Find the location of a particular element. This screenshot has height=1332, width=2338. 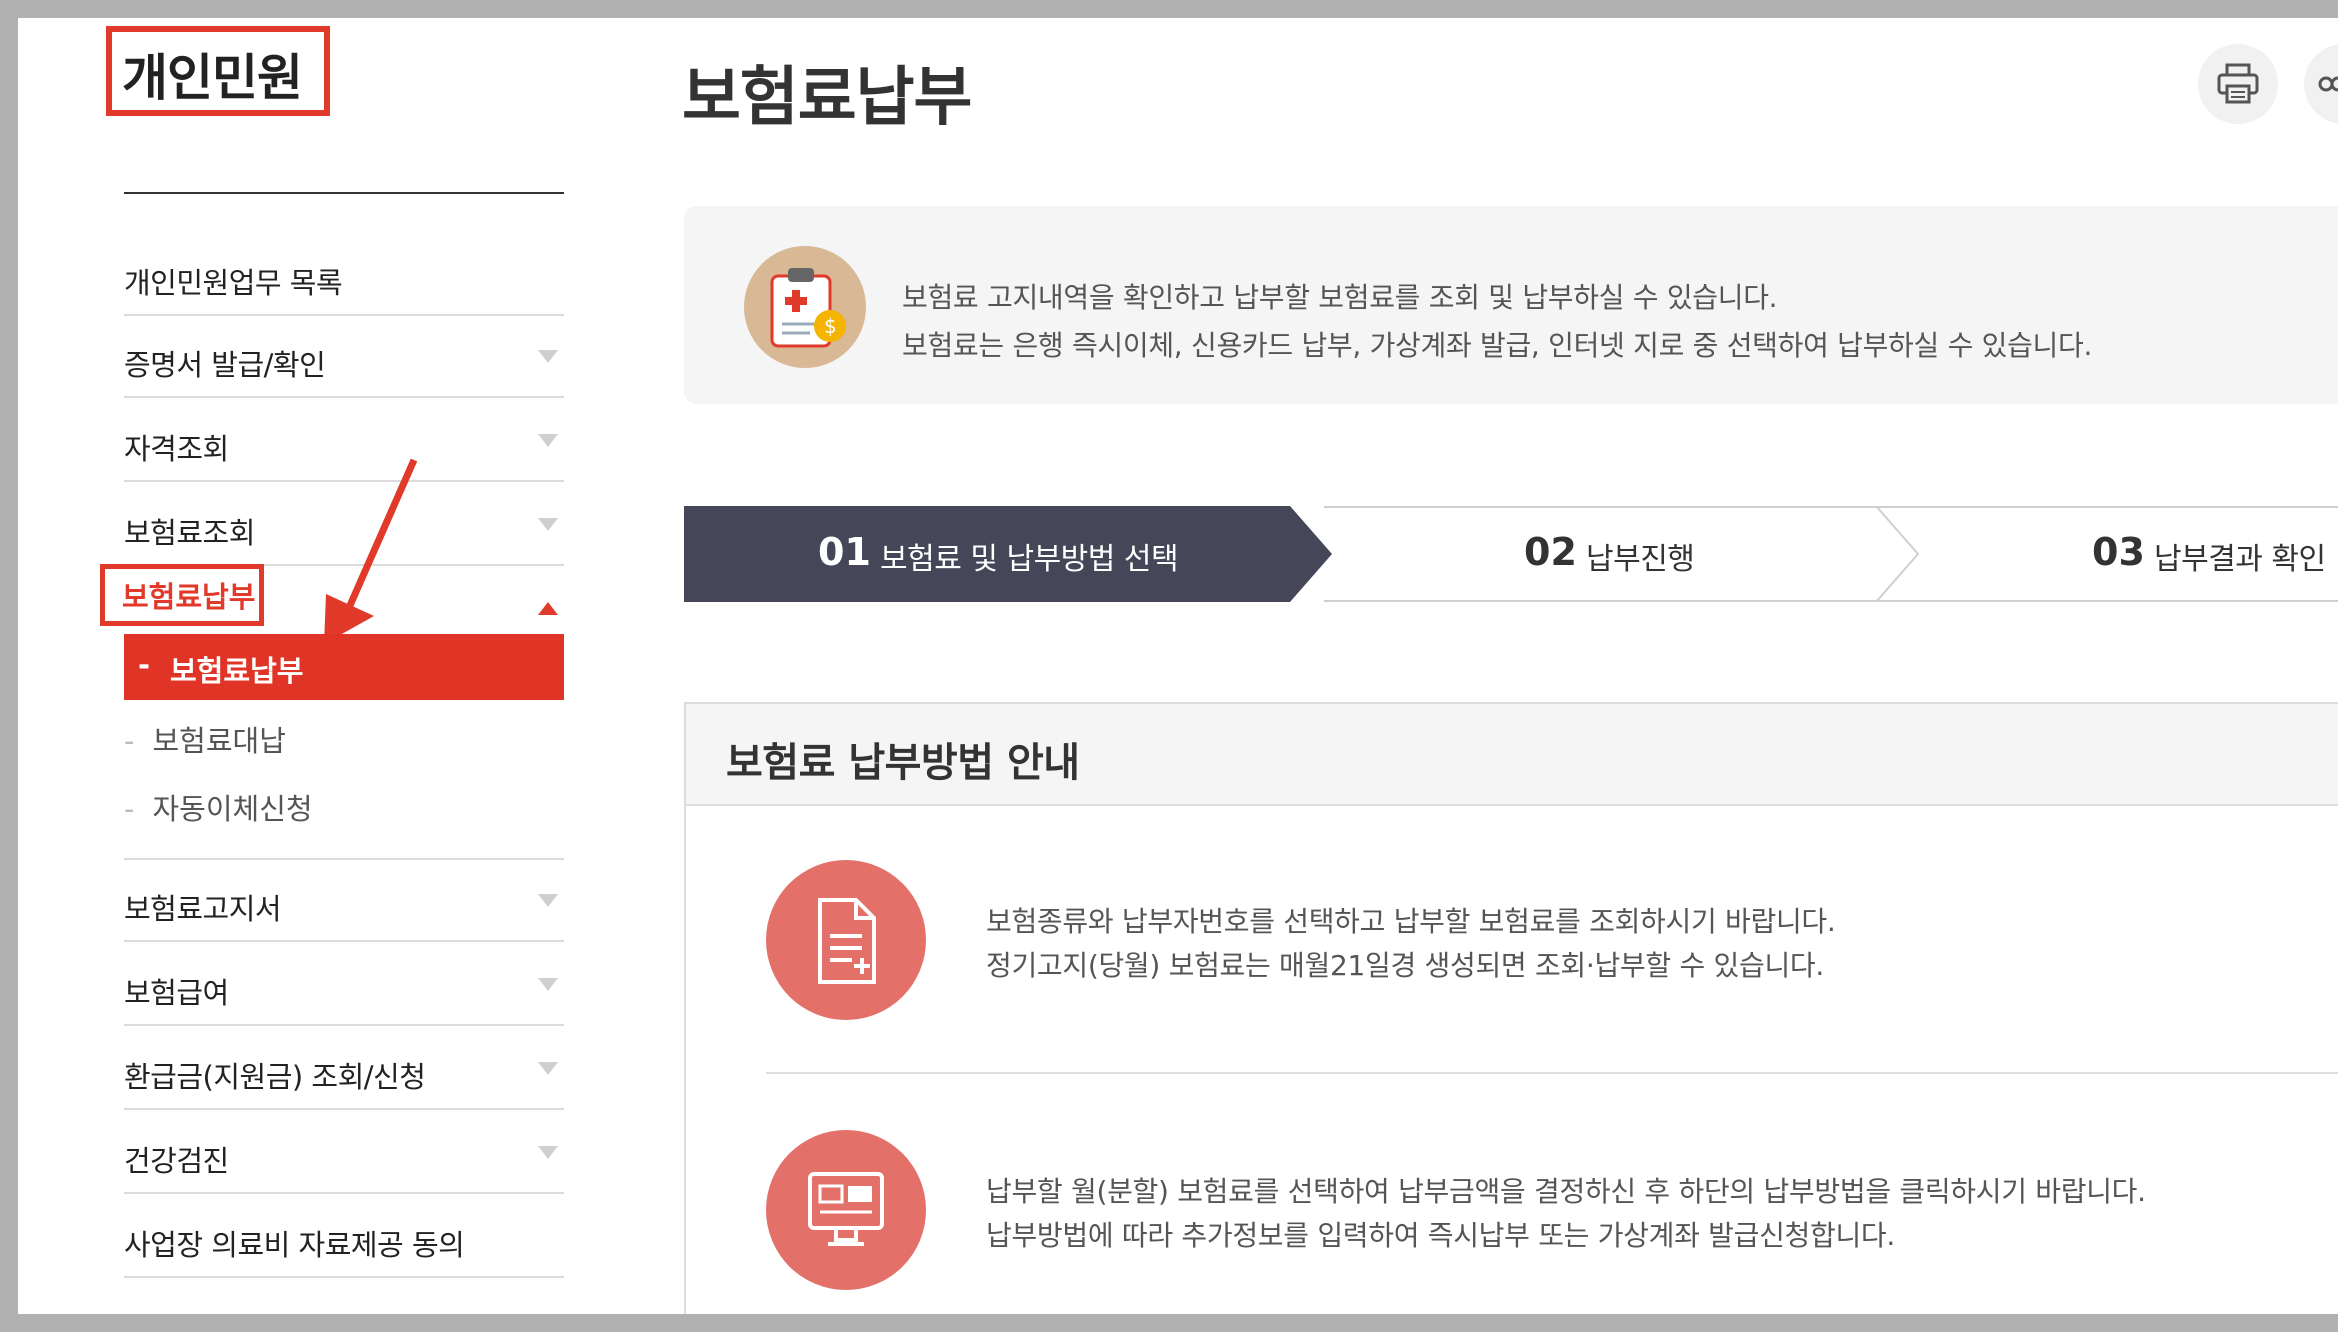

sidebar-item-label: 외국인 민원센터 예약 is located at coordinates (251, 1310).